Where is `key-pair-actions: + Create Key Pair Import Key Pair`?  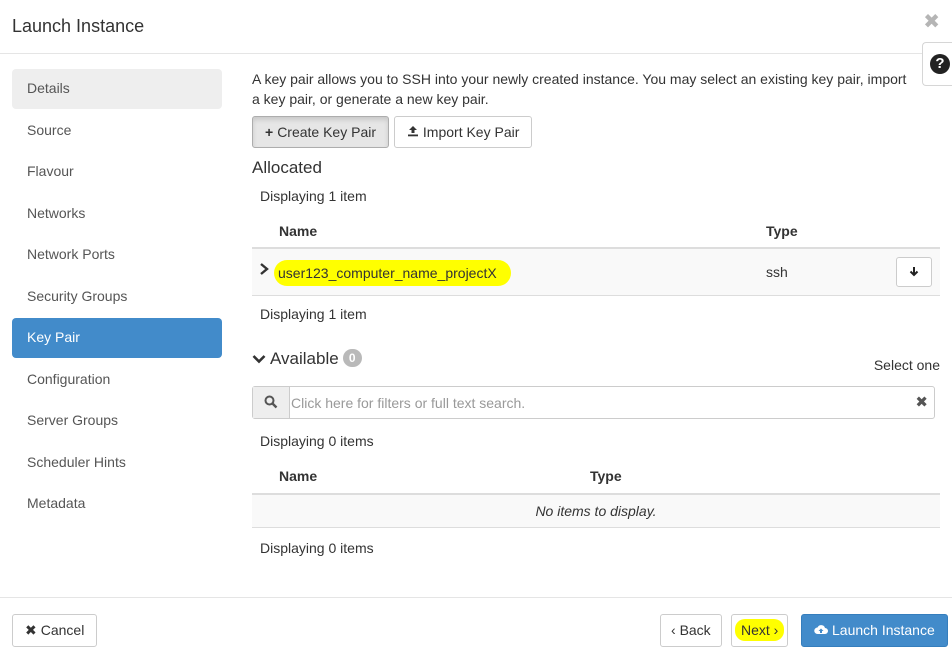
key-pair-actions: + Create Key Pair Import Key Pair is located at coordinates (392, 132).